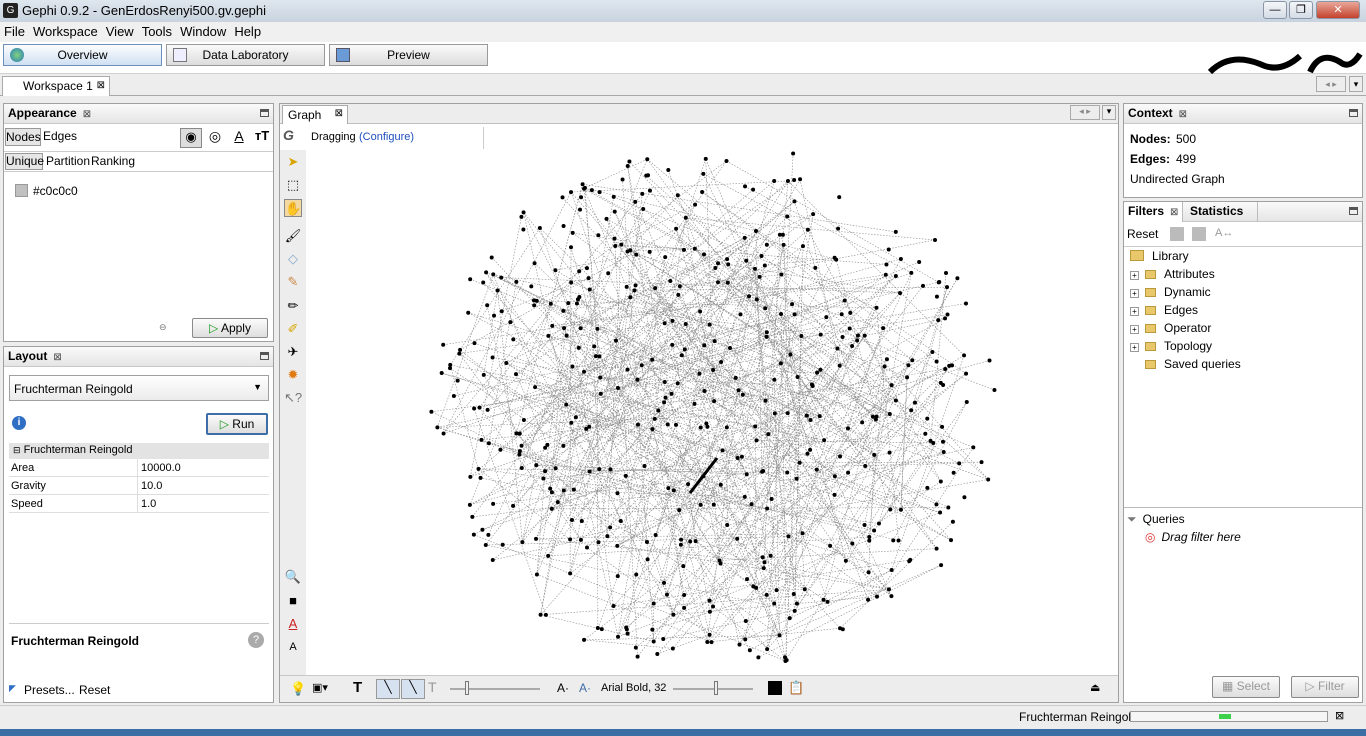 Image resolution: width=1366 pixels, height=736 pixels. What do you see at coordinates (120, 31) in the screenshot?
I see `menu-view: View` at bounding box center [120, 31].